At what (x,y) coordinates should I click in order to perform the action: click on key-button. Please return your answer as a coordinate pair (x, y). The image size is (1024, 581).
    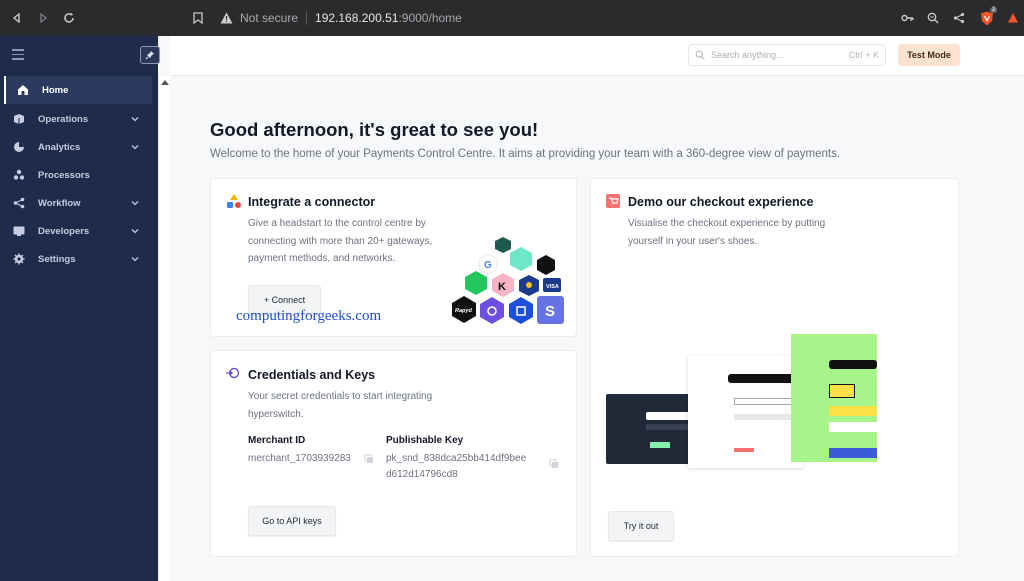
    Looking at the image, I should click on (907, 18).